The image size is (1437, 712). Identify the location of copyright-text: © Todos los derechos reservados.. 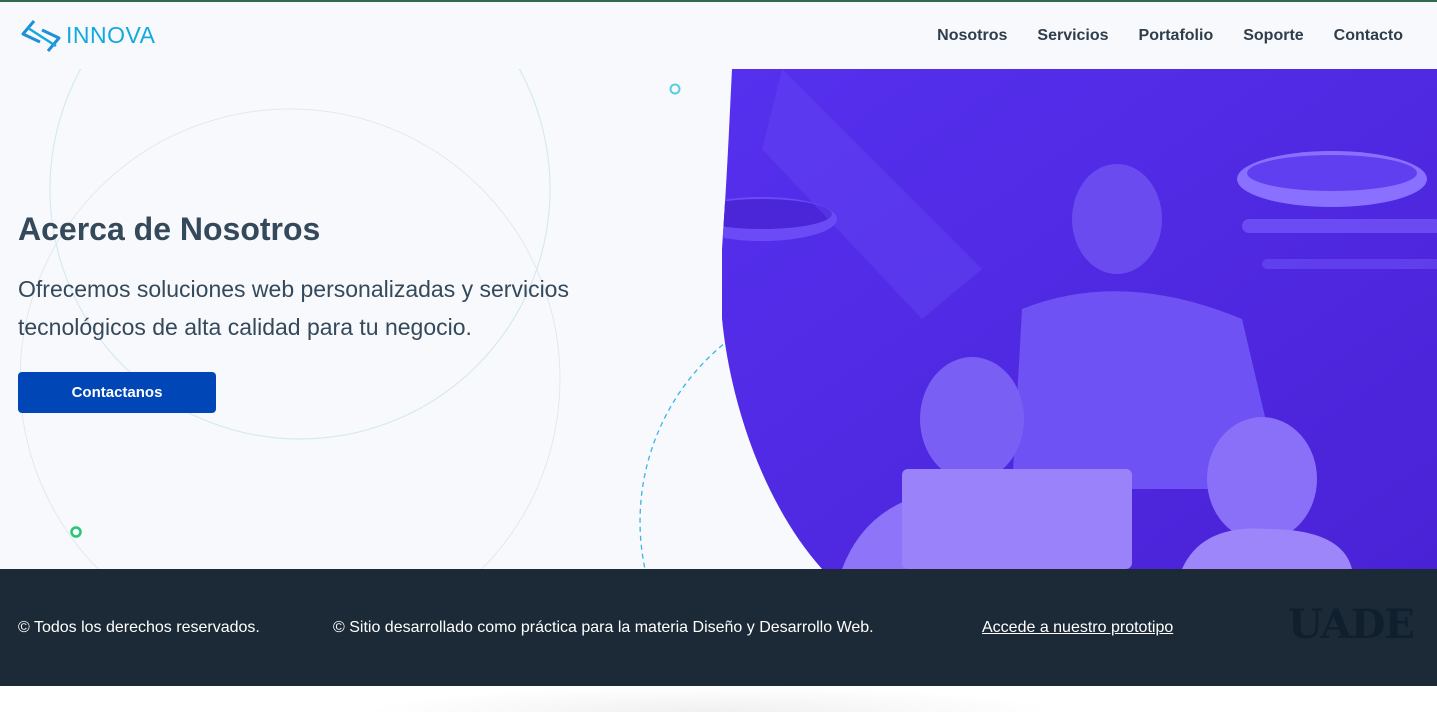
(139, 627).